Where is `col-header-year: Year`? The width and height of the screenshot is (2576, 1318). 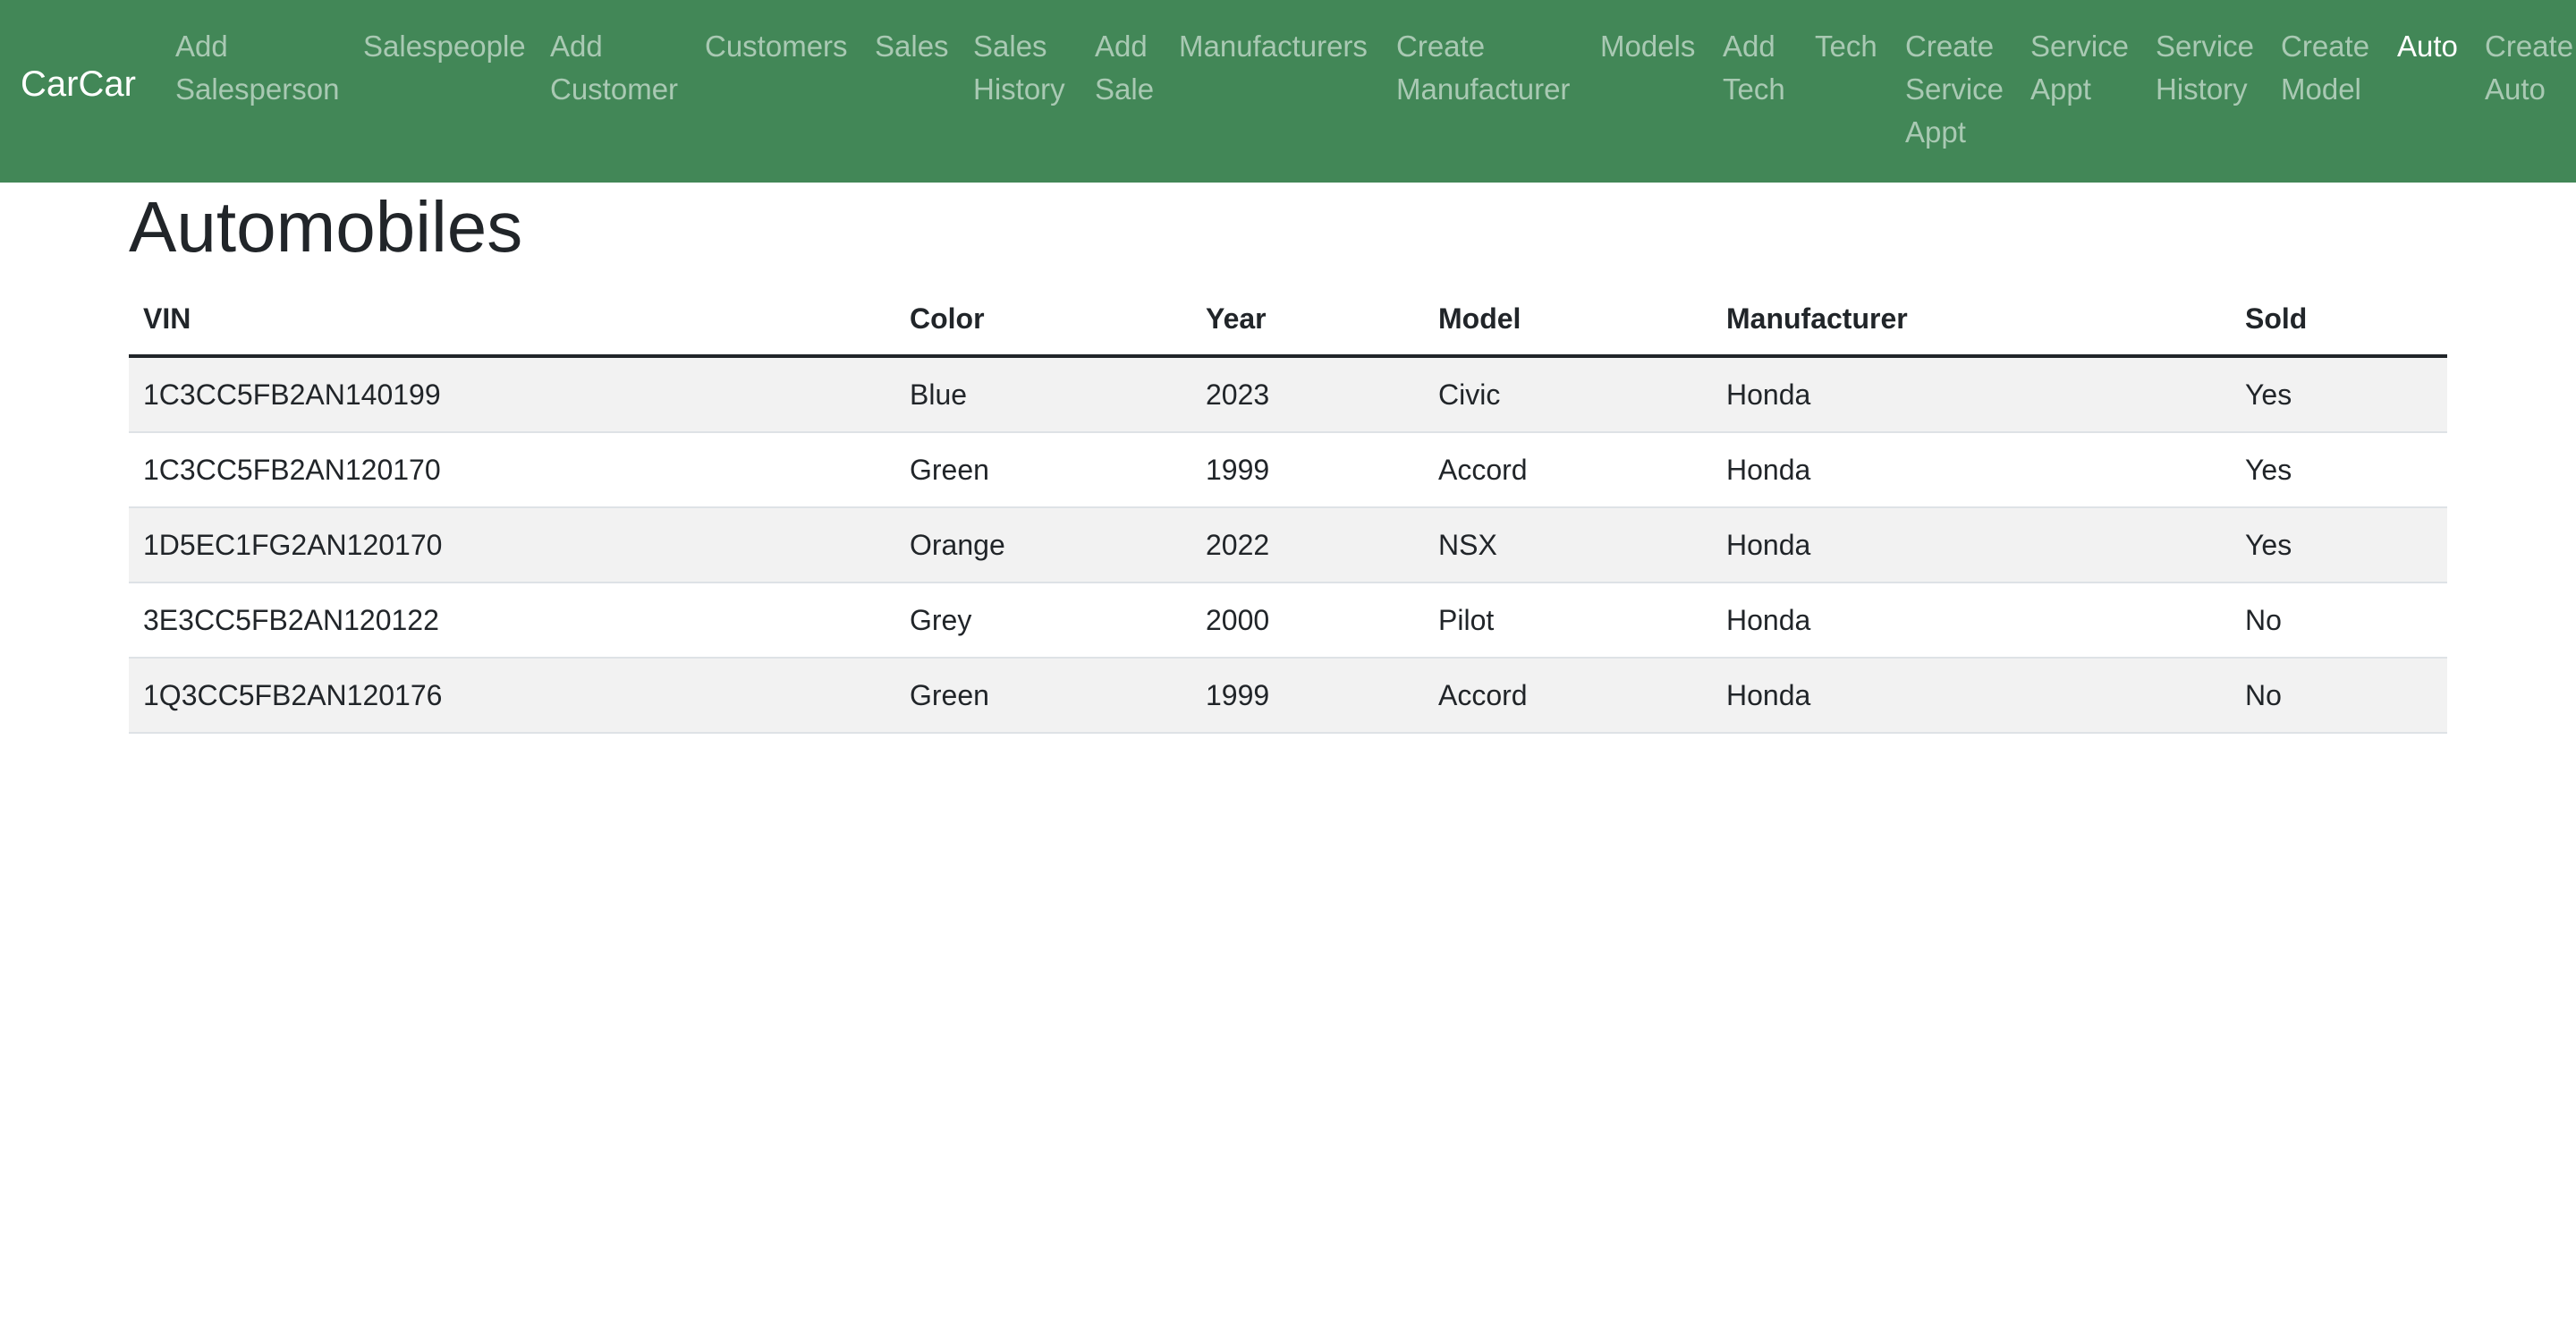
col-header-year: Year is located at coordinates (1307, 320).